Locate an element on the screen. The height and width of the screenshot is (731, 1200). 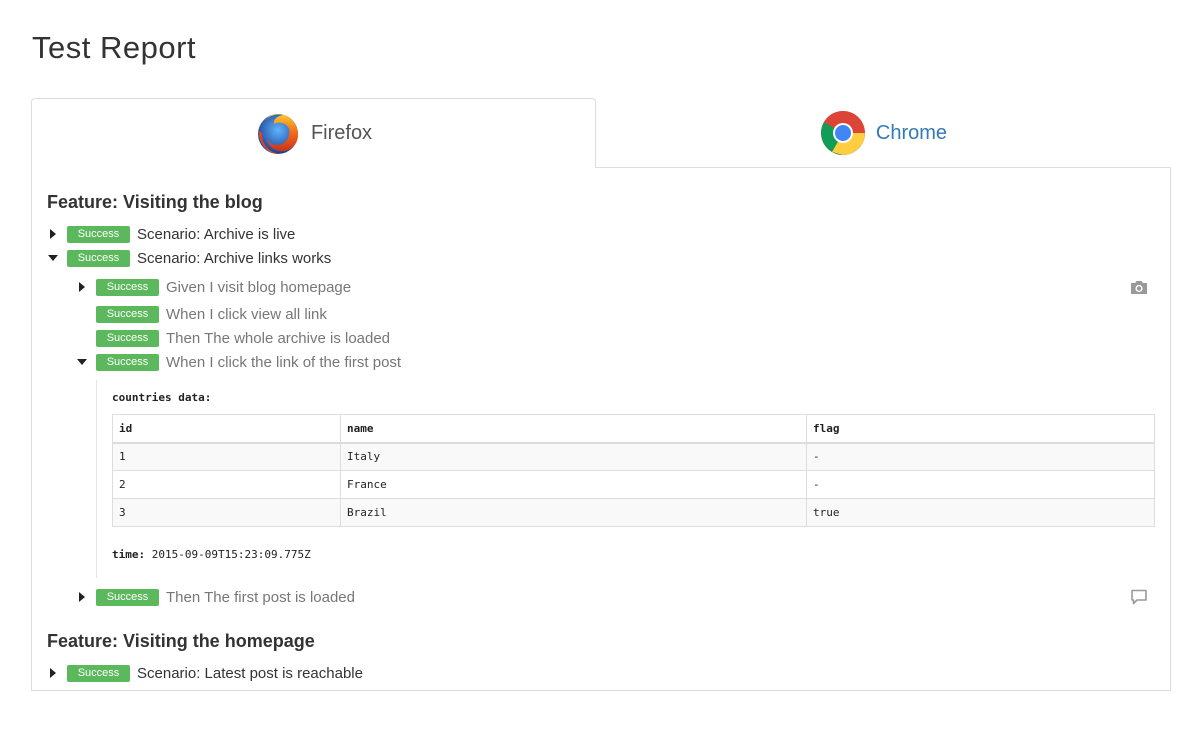
step-row: Success Then The whole archive is loaded is located at coordinates (233, 338).